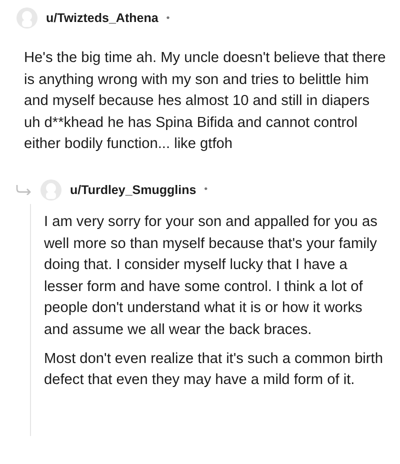  I want to click on username-link: u/Twizteds_Athena, so click(102, 18).